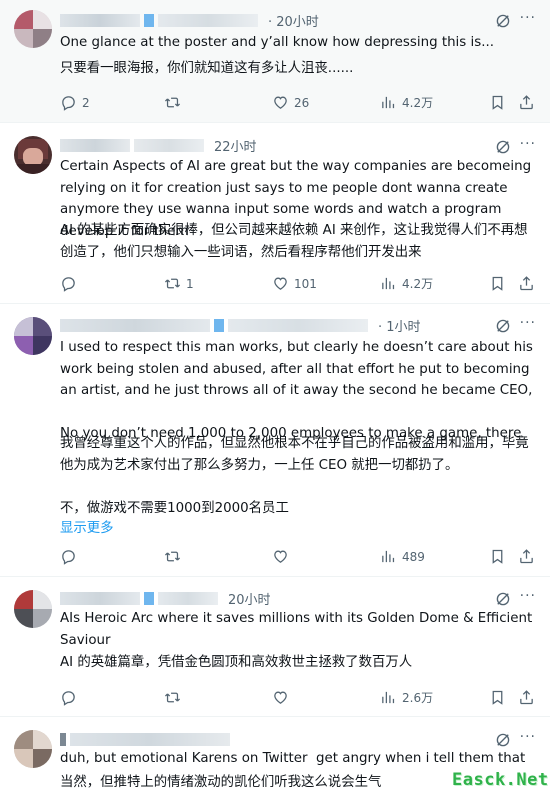  What do you see at coordinates (165, 598) in the screenshot?
I see `user-name-bar: 20小时` at bounding box center [165, 598].